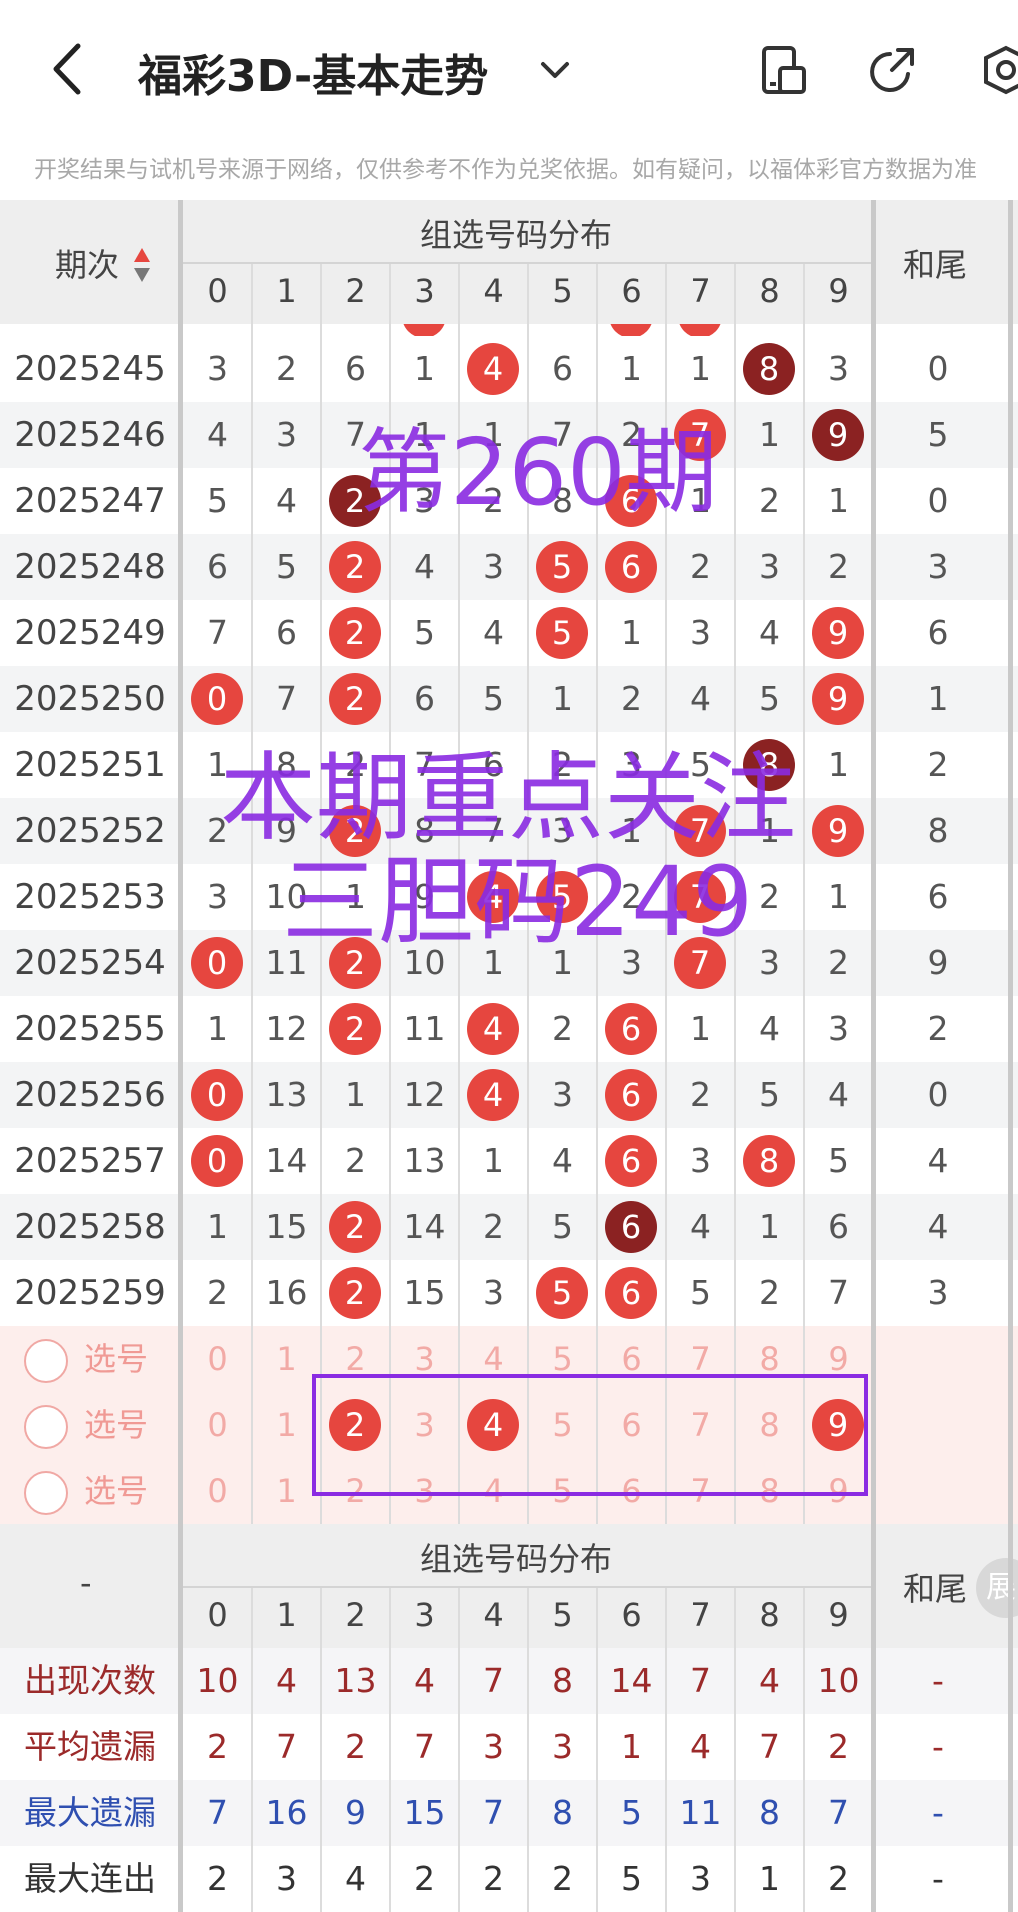  I want to click on table-row: 2025255 1 12 2 11 4 2 6 1 4 3 2, so click(509, 1029).